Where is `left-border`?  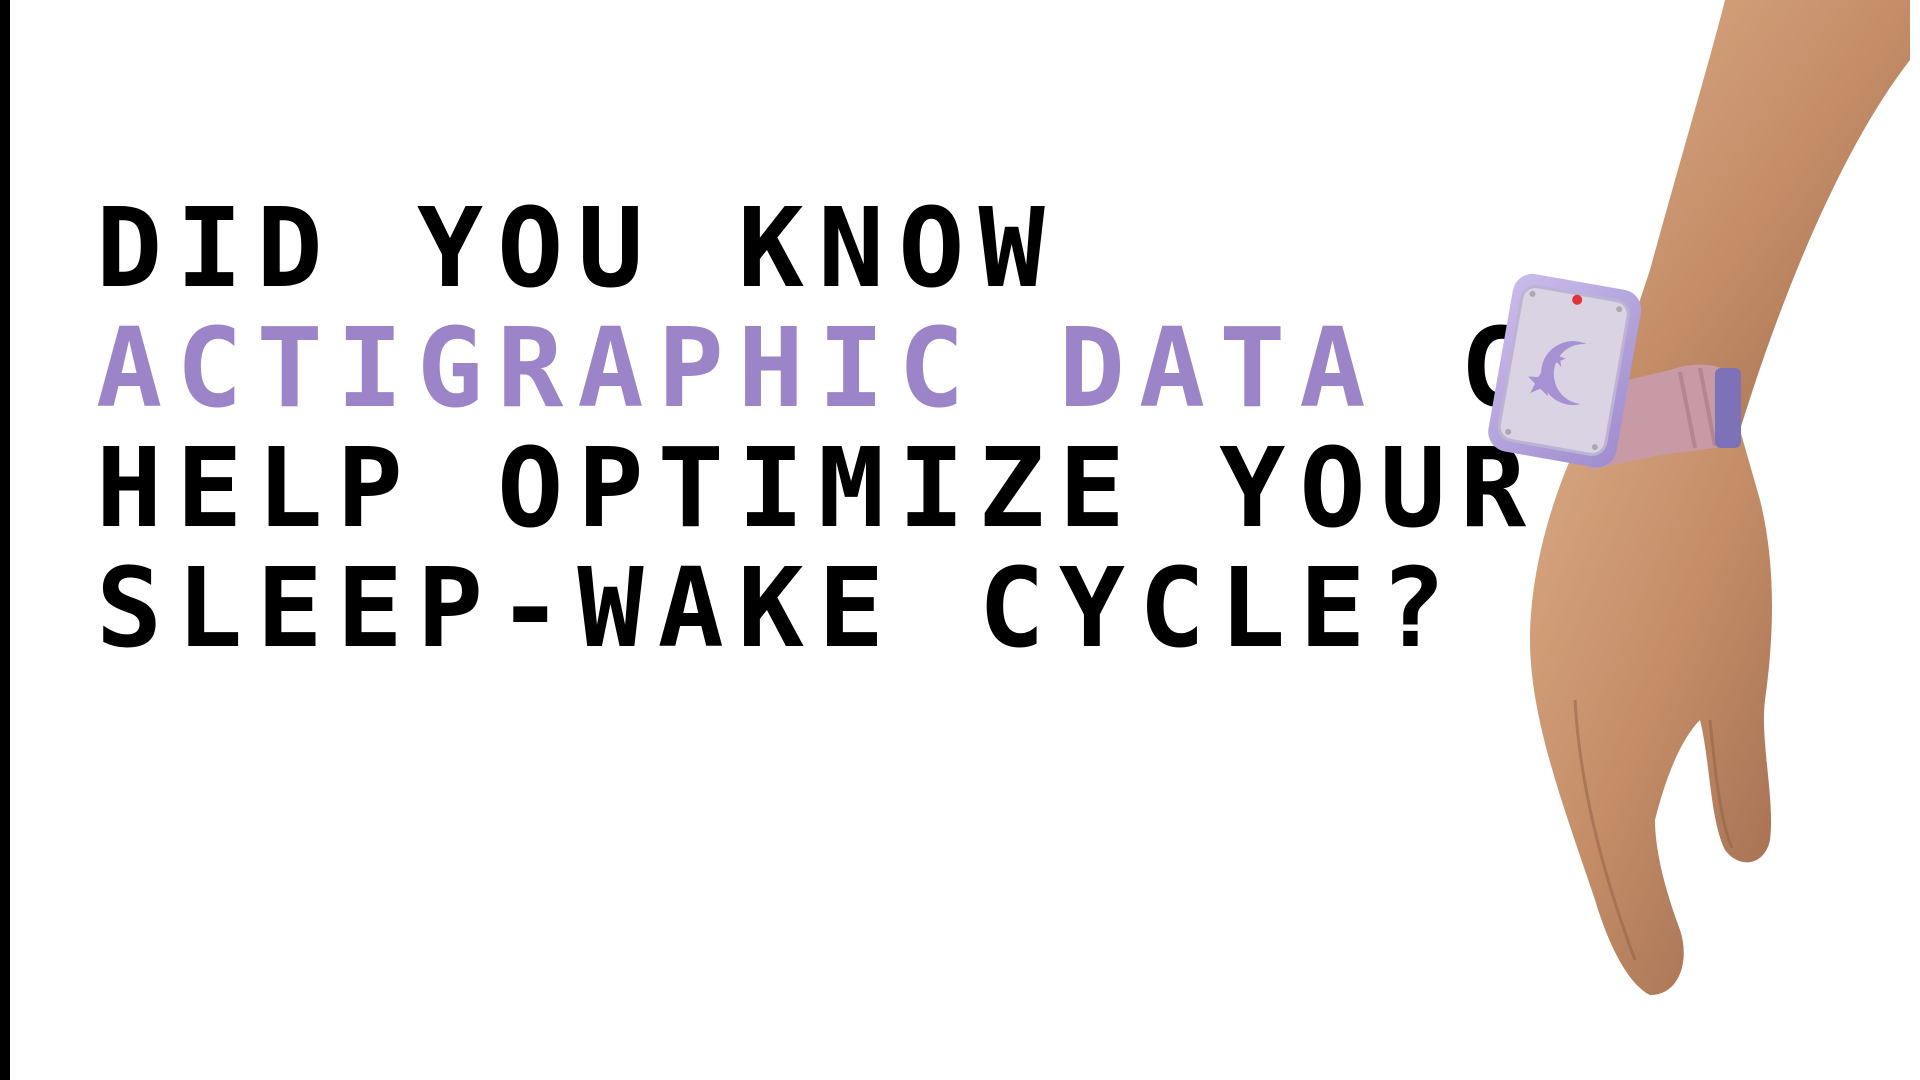
left-border is located at coordinates (5, 540).